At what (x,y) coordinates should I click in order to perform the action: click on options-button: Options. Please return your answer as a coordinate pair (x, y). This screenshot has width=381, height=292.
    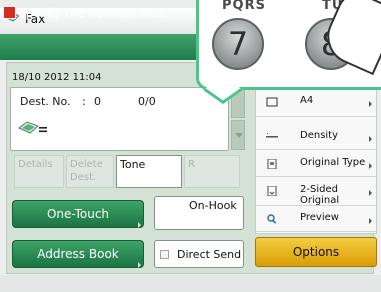
    Looking at the image, I should click on (316, 252).